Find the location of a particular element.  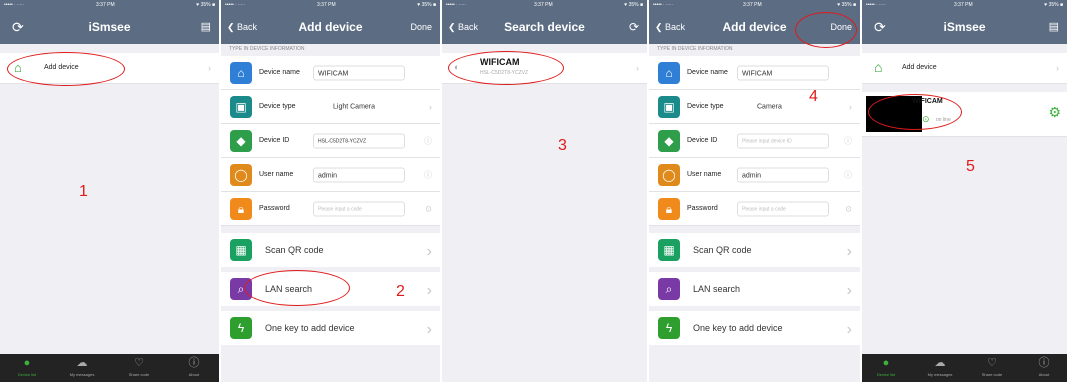

device-id-row: ◆ Device ID Please input device ID ⓘ is located at coordinates (754, 141).